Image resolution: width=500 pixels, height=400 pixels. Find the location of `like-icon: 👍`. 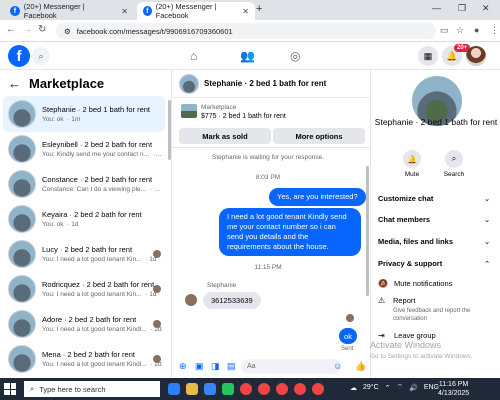

like-icon: 👍 is located at coordinates (360, 366).